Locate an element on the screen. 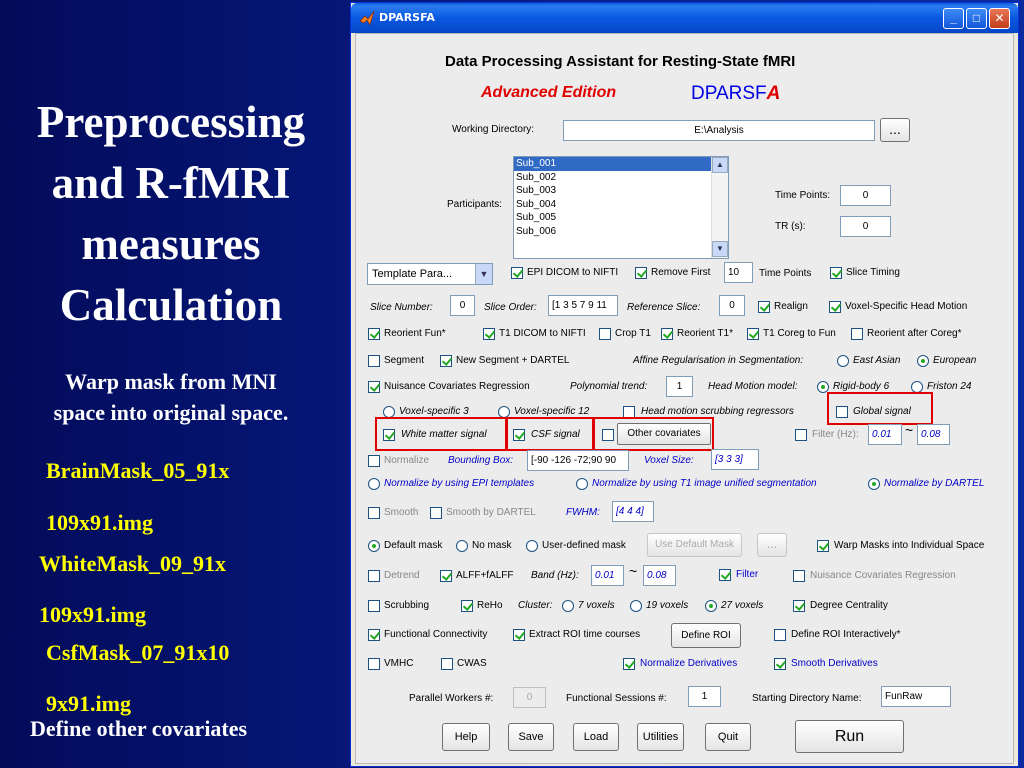  participants-scrollbar: ▲ ▼ is located at coordinates (719, 207).